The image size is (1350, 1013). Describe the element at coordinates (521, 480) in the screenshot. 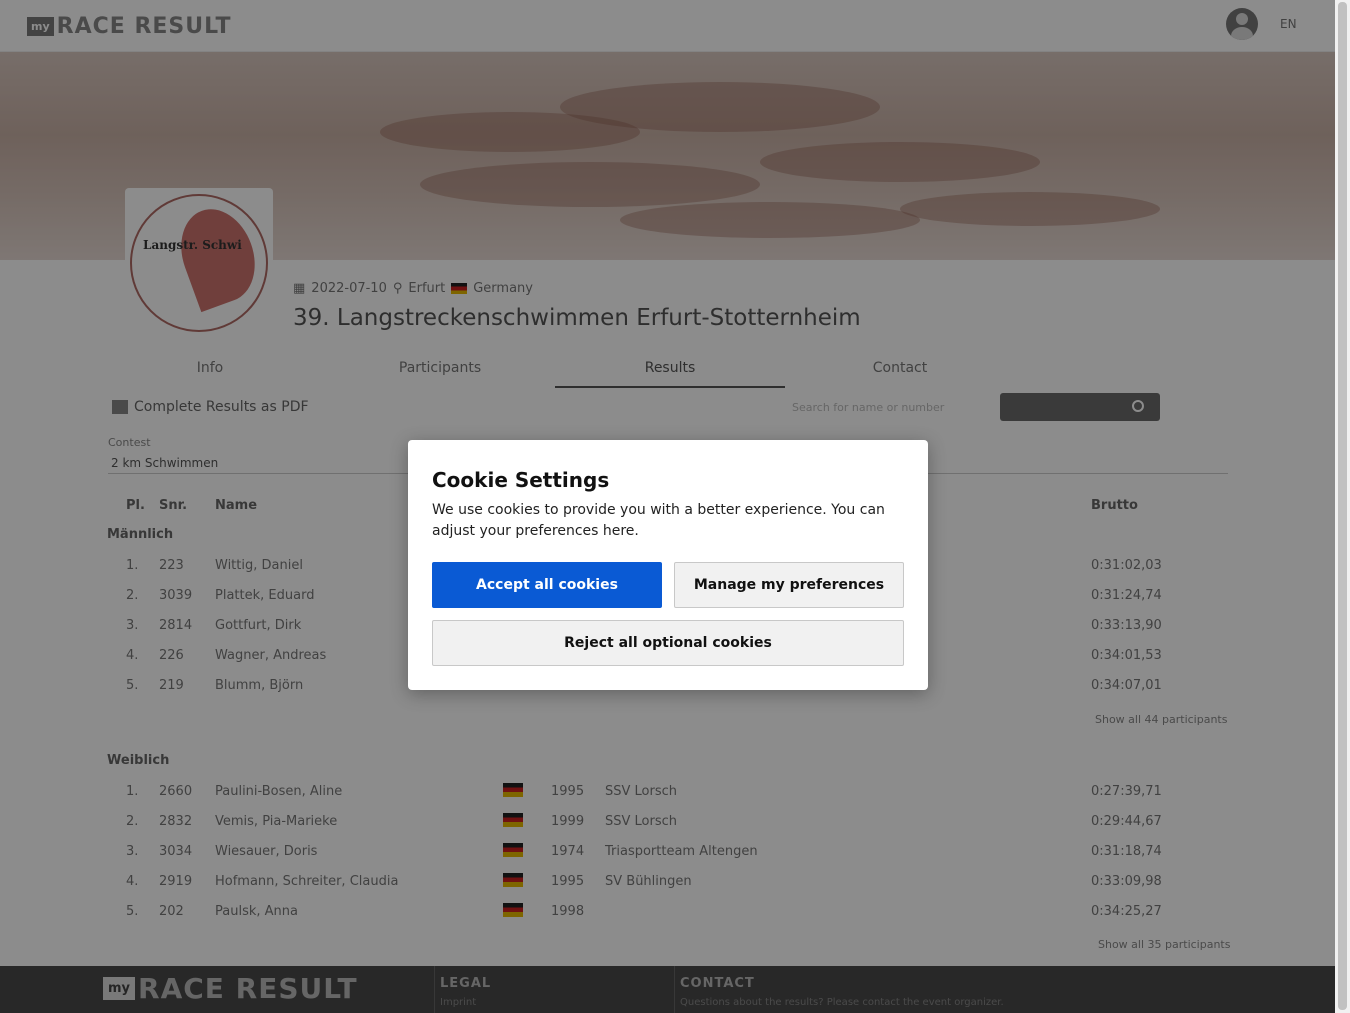

I see `cookie-dialog-title: Cookie Settings` at that location.